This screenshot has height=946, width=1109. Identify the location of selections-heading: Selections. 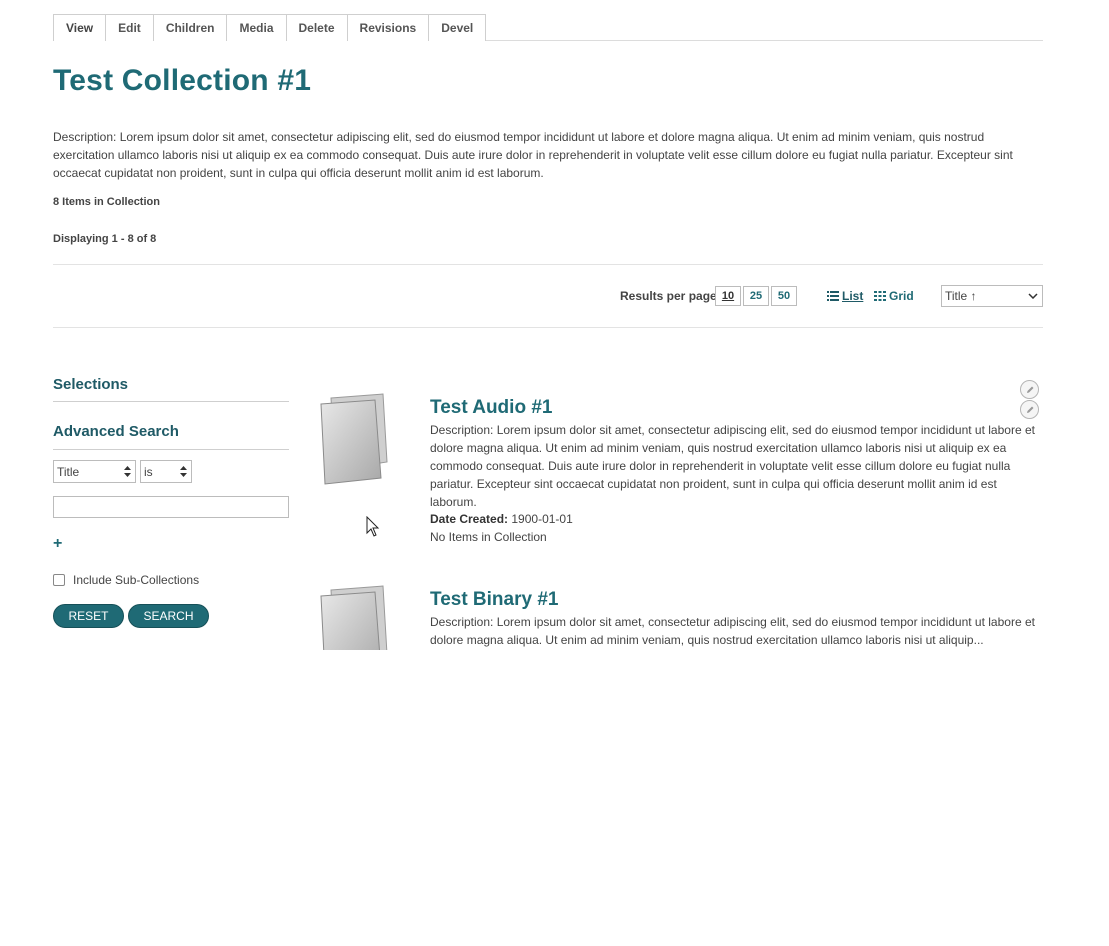
(91, 384).